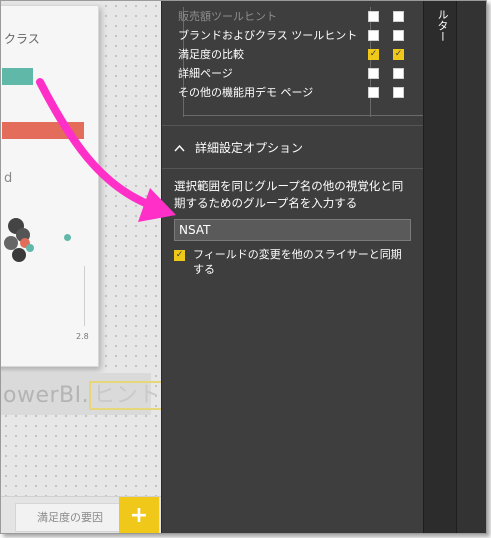  Describe the element at coordinates (289, 194) in the screenshot. I see `group-name-description: 選択範囲を同じグループ名の他の視覚化と同期するためのグループ名を入力する` at that location.